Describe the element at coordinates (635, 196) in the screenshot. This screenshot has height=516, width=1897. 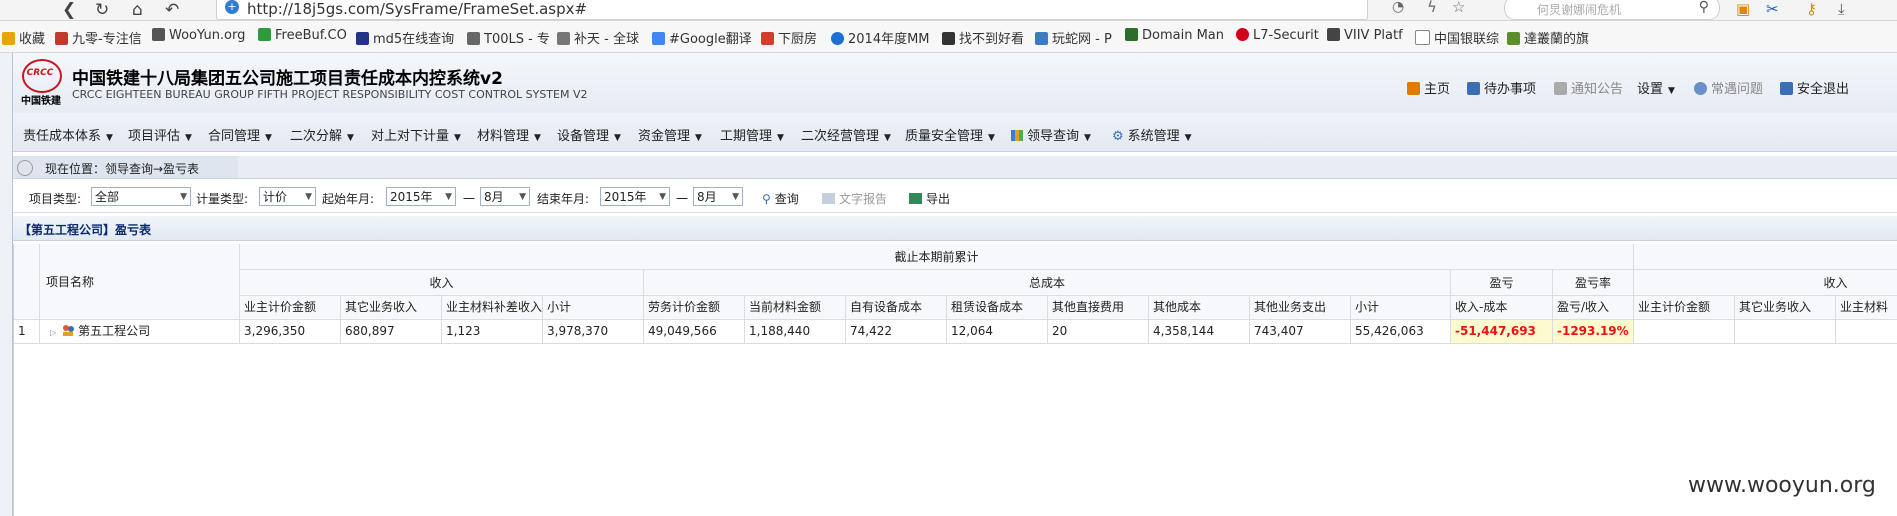
I see `end-year-select: 2015年 ▼` at that location.